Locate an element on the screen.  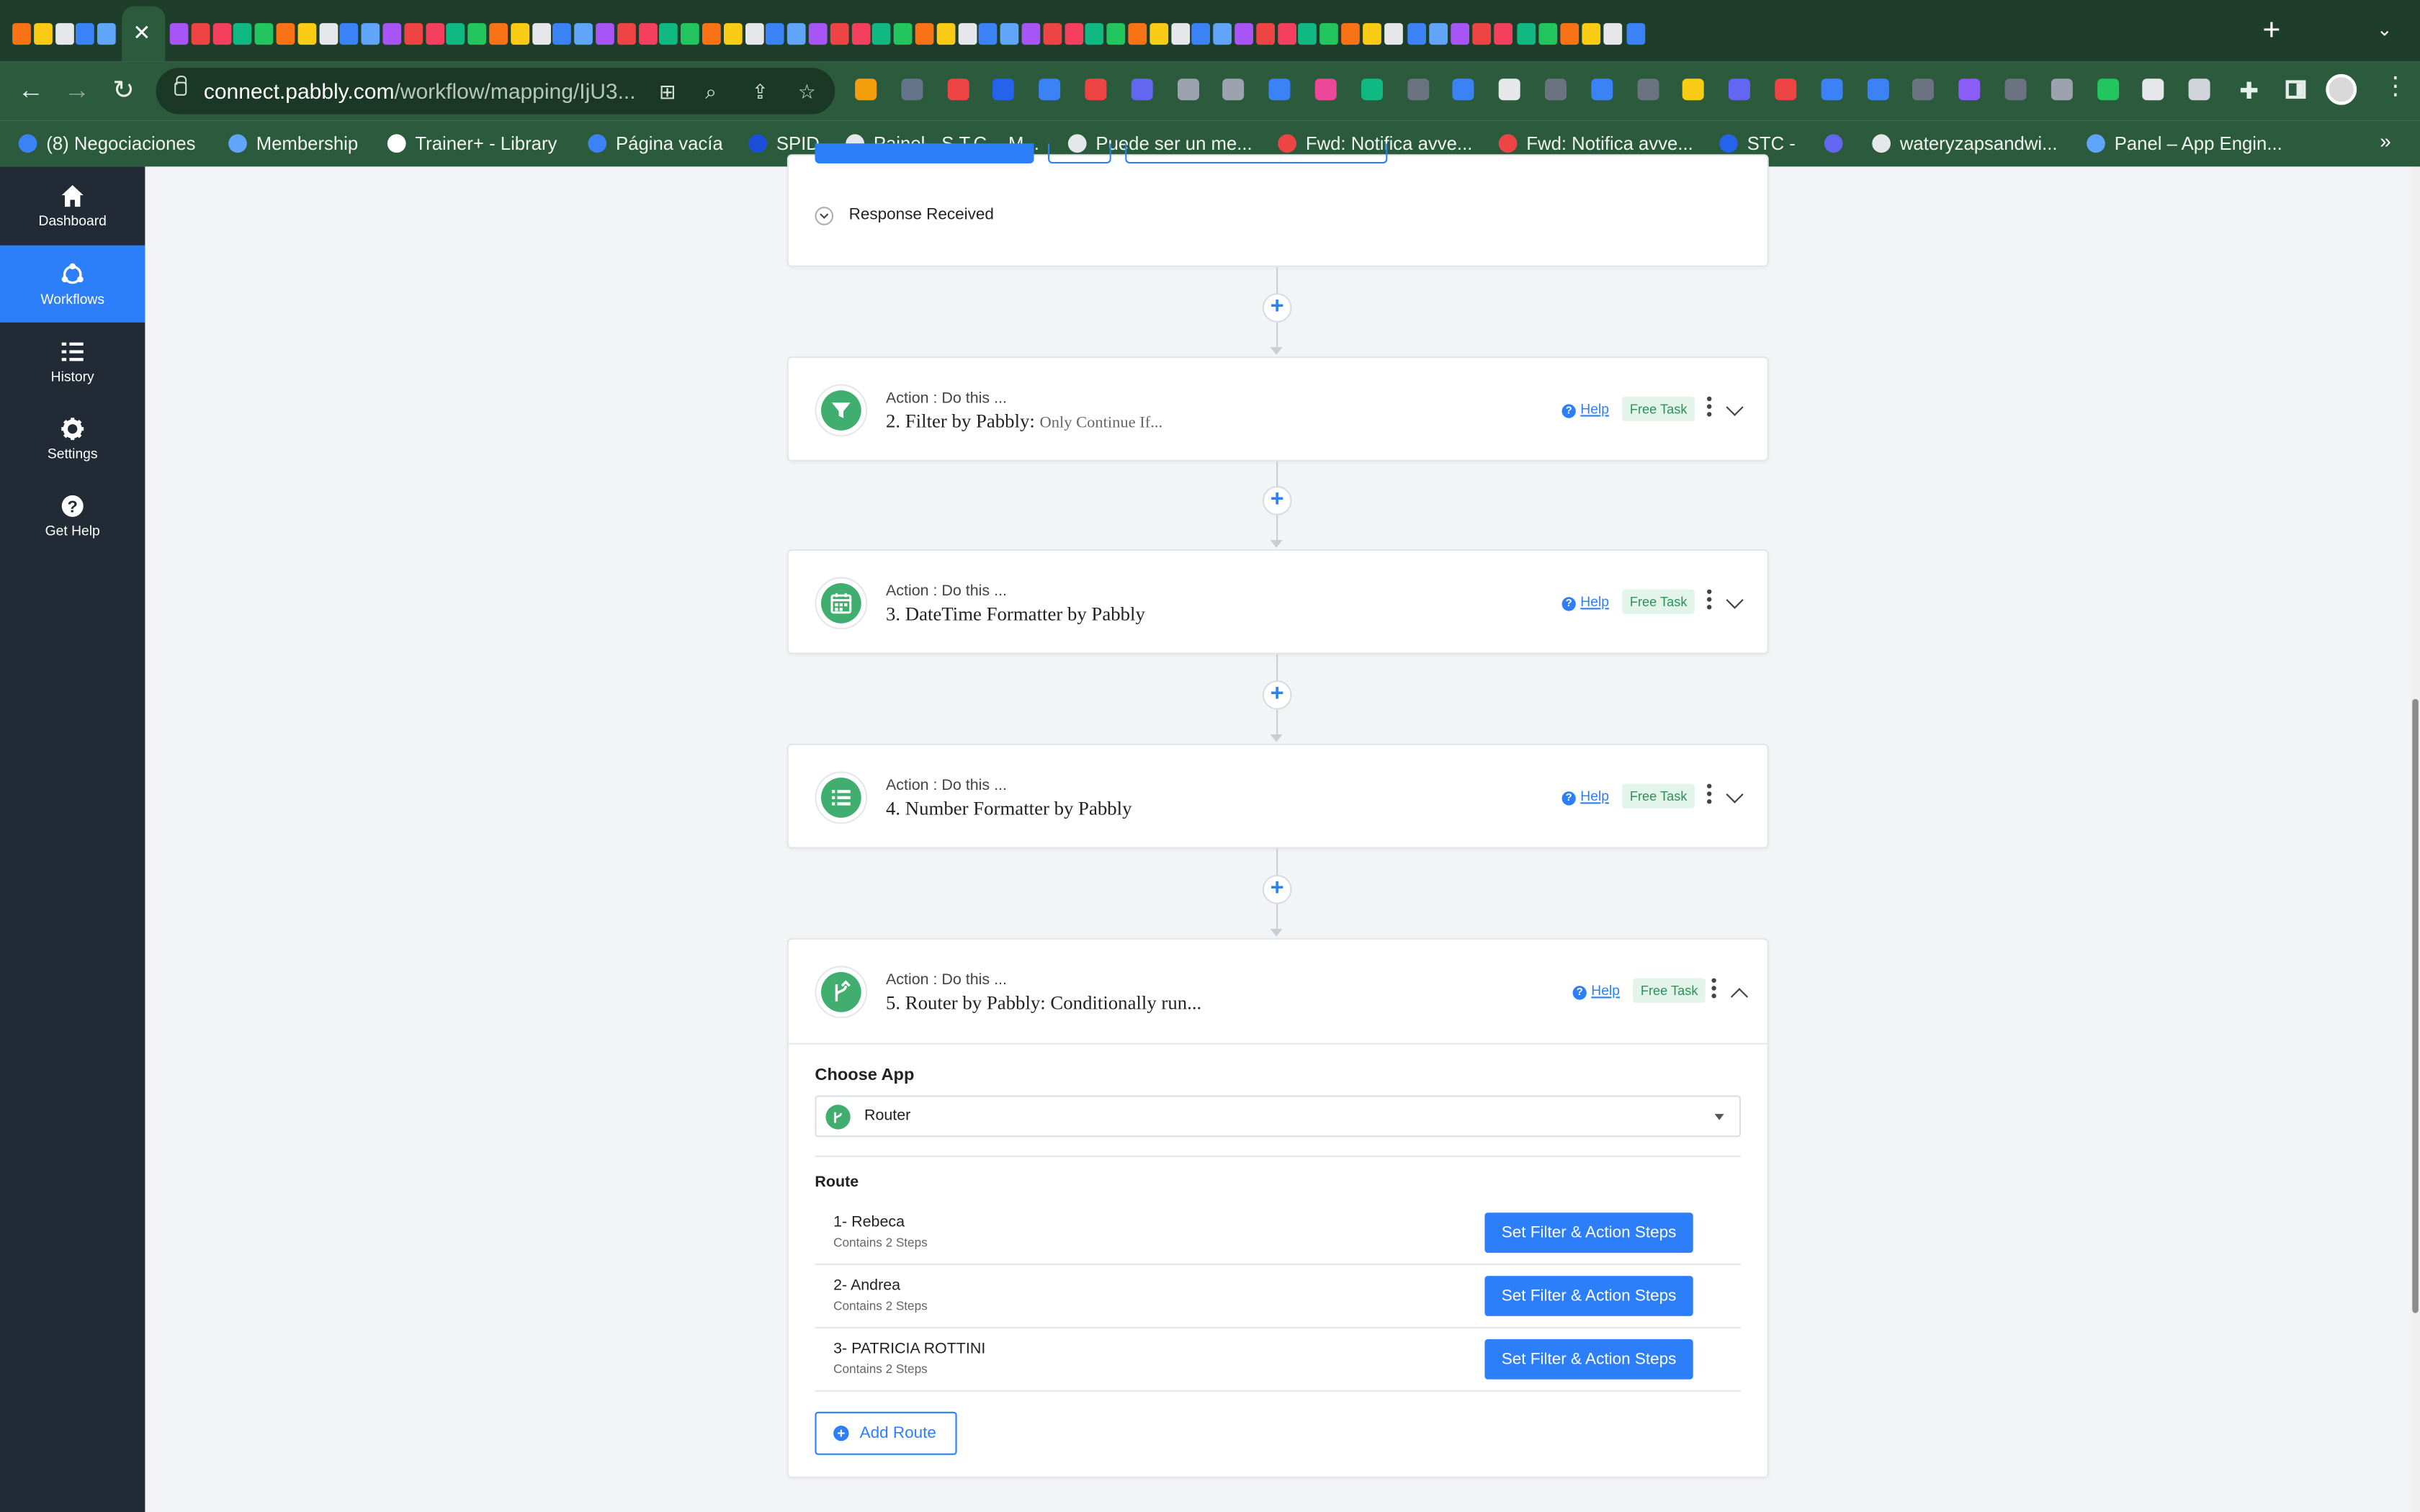
sidebar-item-settings: Settings is located at coordinates (72, 438).